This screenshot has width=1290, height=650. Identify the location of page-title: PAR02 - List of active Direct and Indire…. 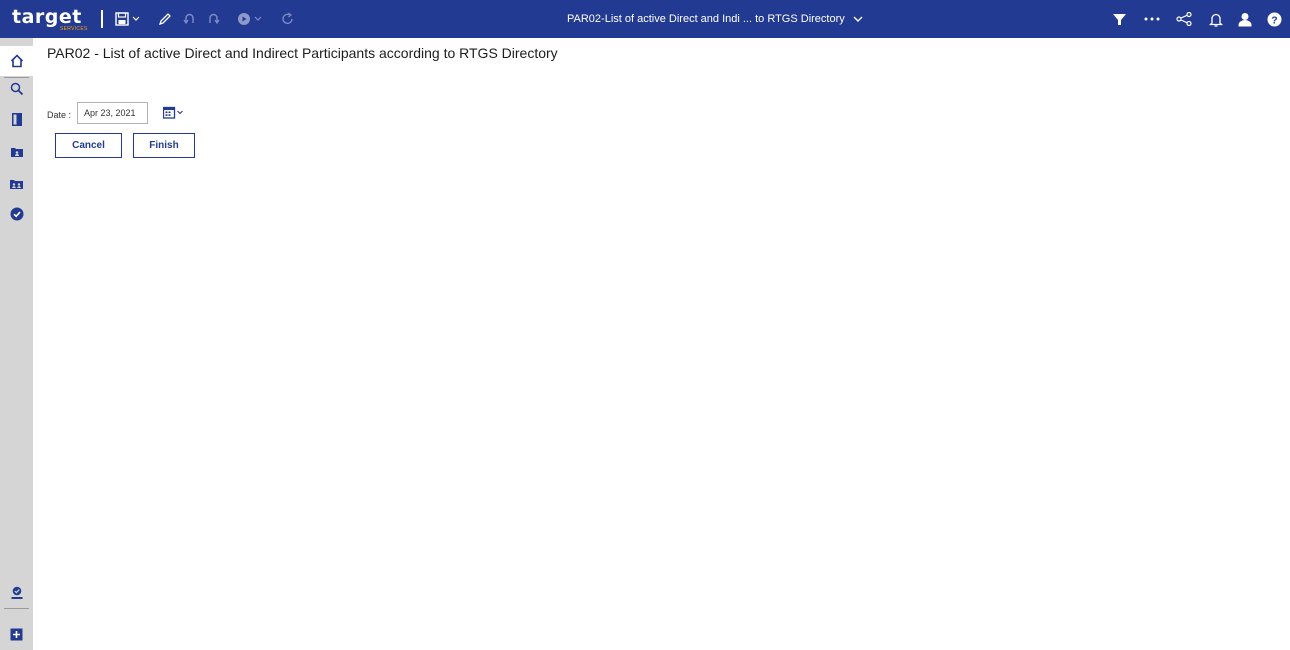
(302, 53).